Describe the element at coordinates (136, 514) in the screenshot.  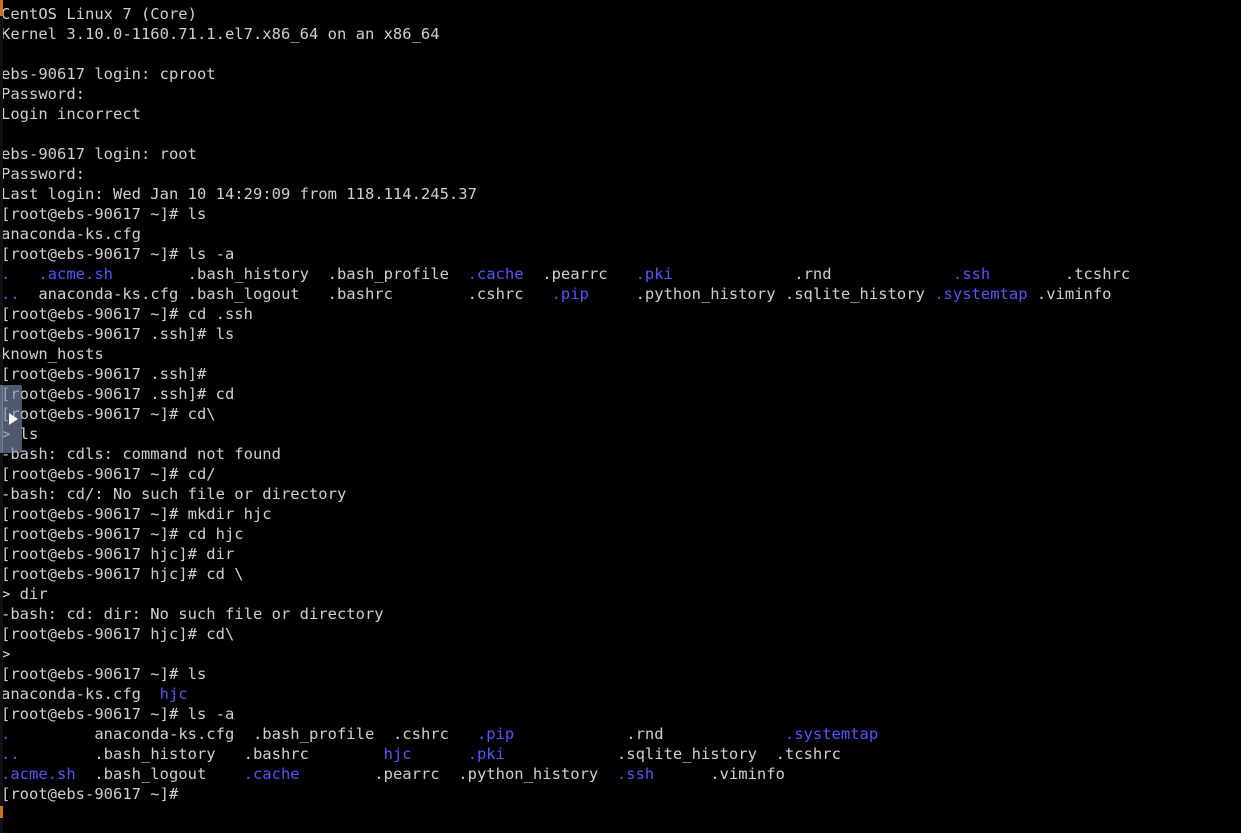
I see `terminal-text: [root@ebs-90617 ~]# mkdir hjc` at that location.